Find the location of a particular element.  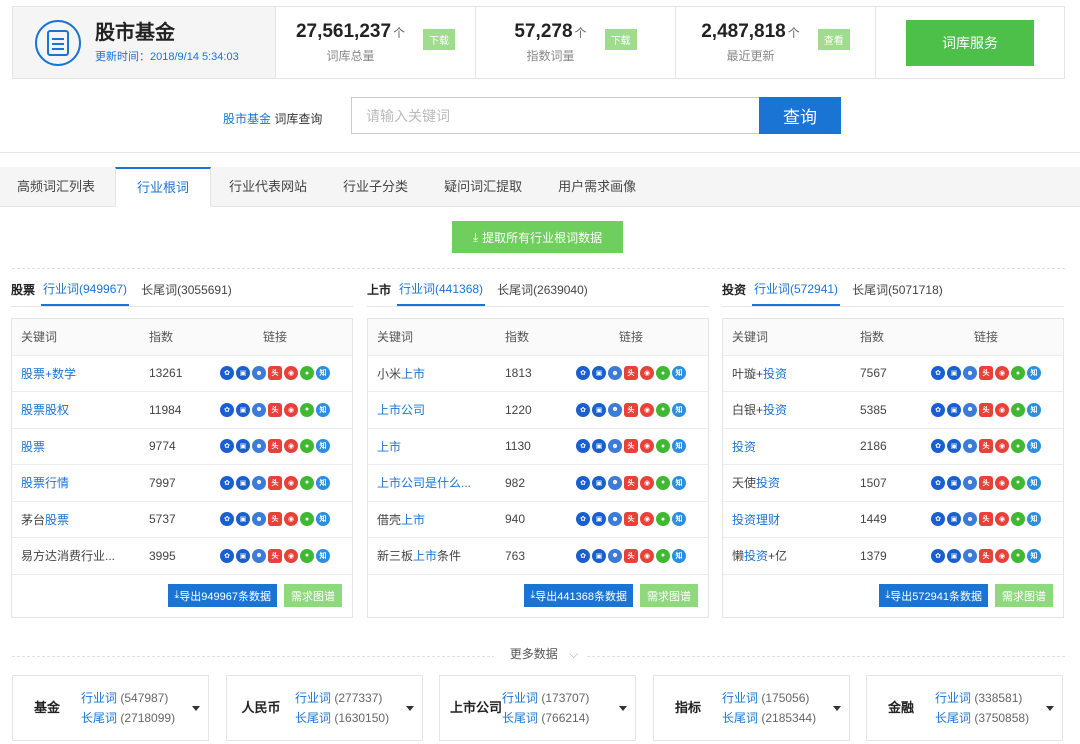

export-button: ⤓ 导出949967条数据 is located at coordinates (222, 595).